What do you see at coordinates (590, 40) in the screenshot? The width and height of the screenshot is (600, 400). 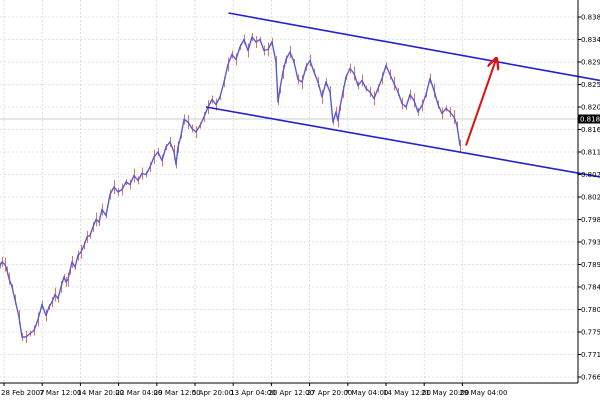 I see `y-tick-label: 0.8340` at bounding box center [590, 40].